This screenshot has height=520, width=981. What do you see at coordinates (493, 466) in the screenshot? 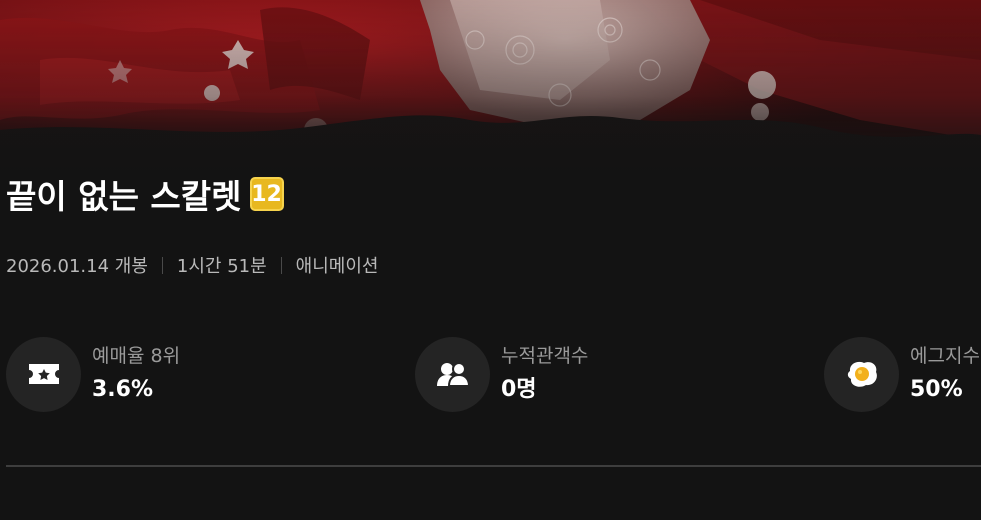
I see `section-divider` at bounding box center [493, 466].